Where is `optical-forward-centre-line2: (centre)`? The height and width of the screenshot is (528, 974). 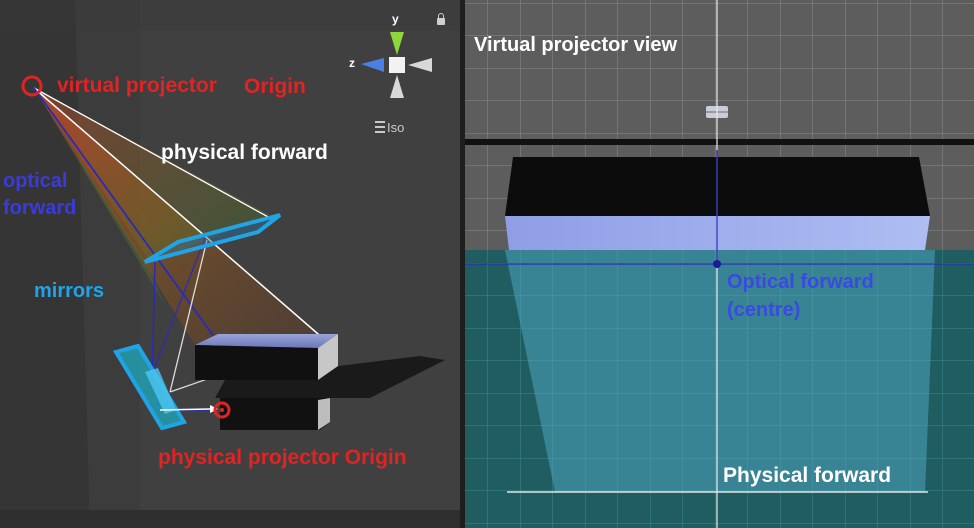
optical-forward-centre-line2: (centre) is located at coordinates (764, 310).